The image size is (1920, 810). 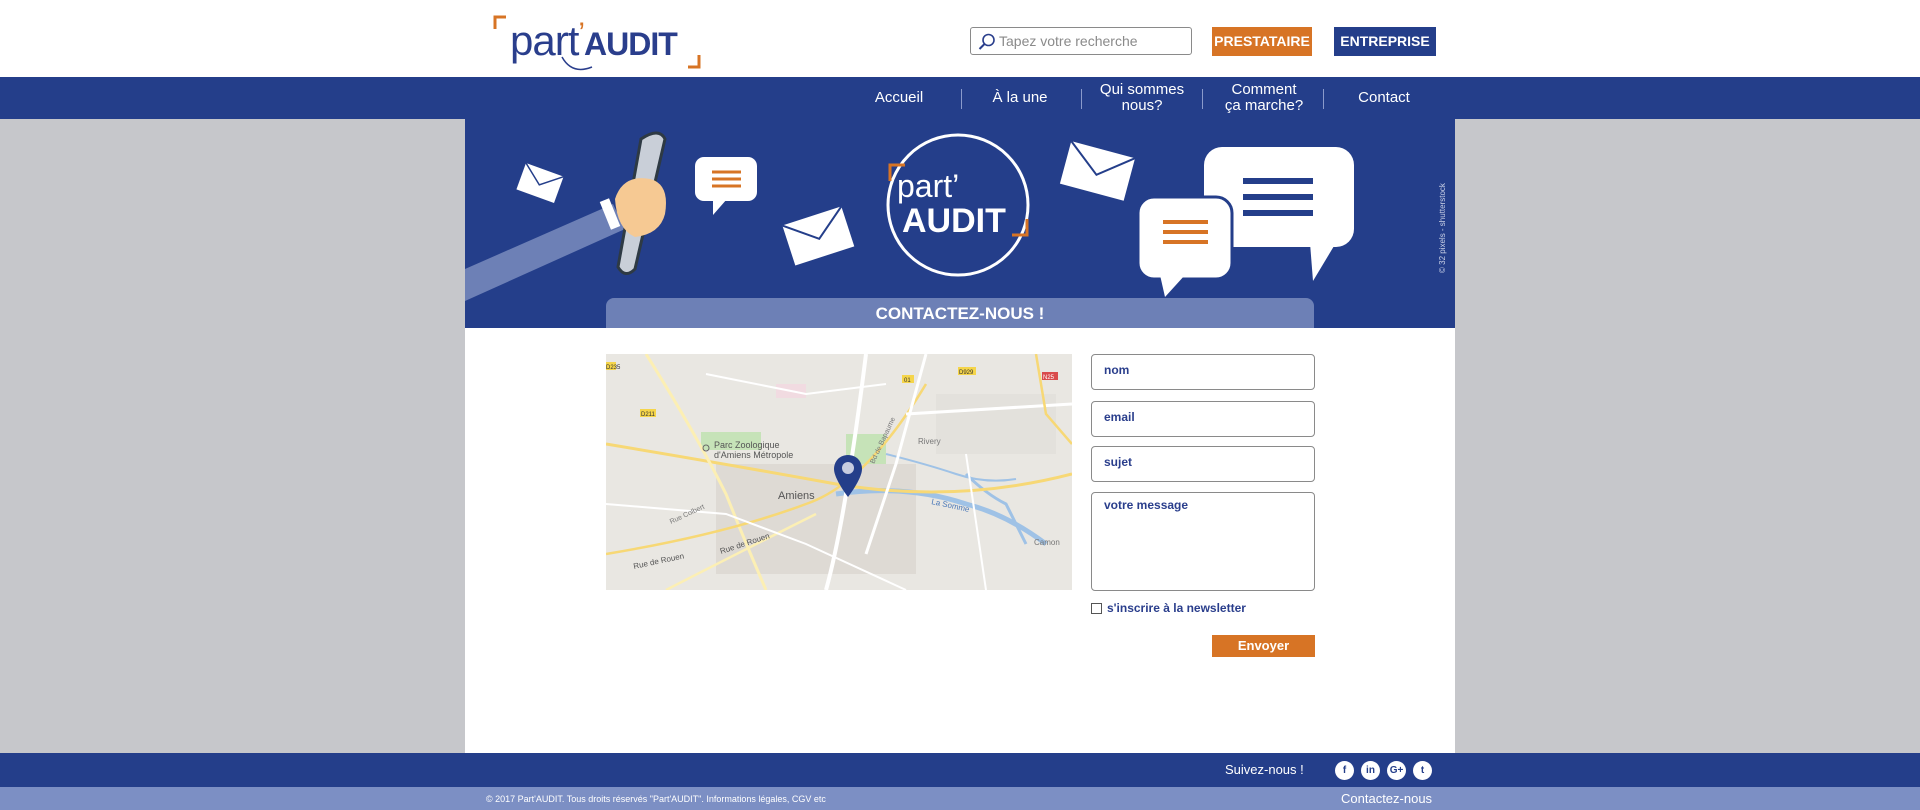 I want to click on footer-contact-link: Contactez-nous, so click(x=1386, y=798).